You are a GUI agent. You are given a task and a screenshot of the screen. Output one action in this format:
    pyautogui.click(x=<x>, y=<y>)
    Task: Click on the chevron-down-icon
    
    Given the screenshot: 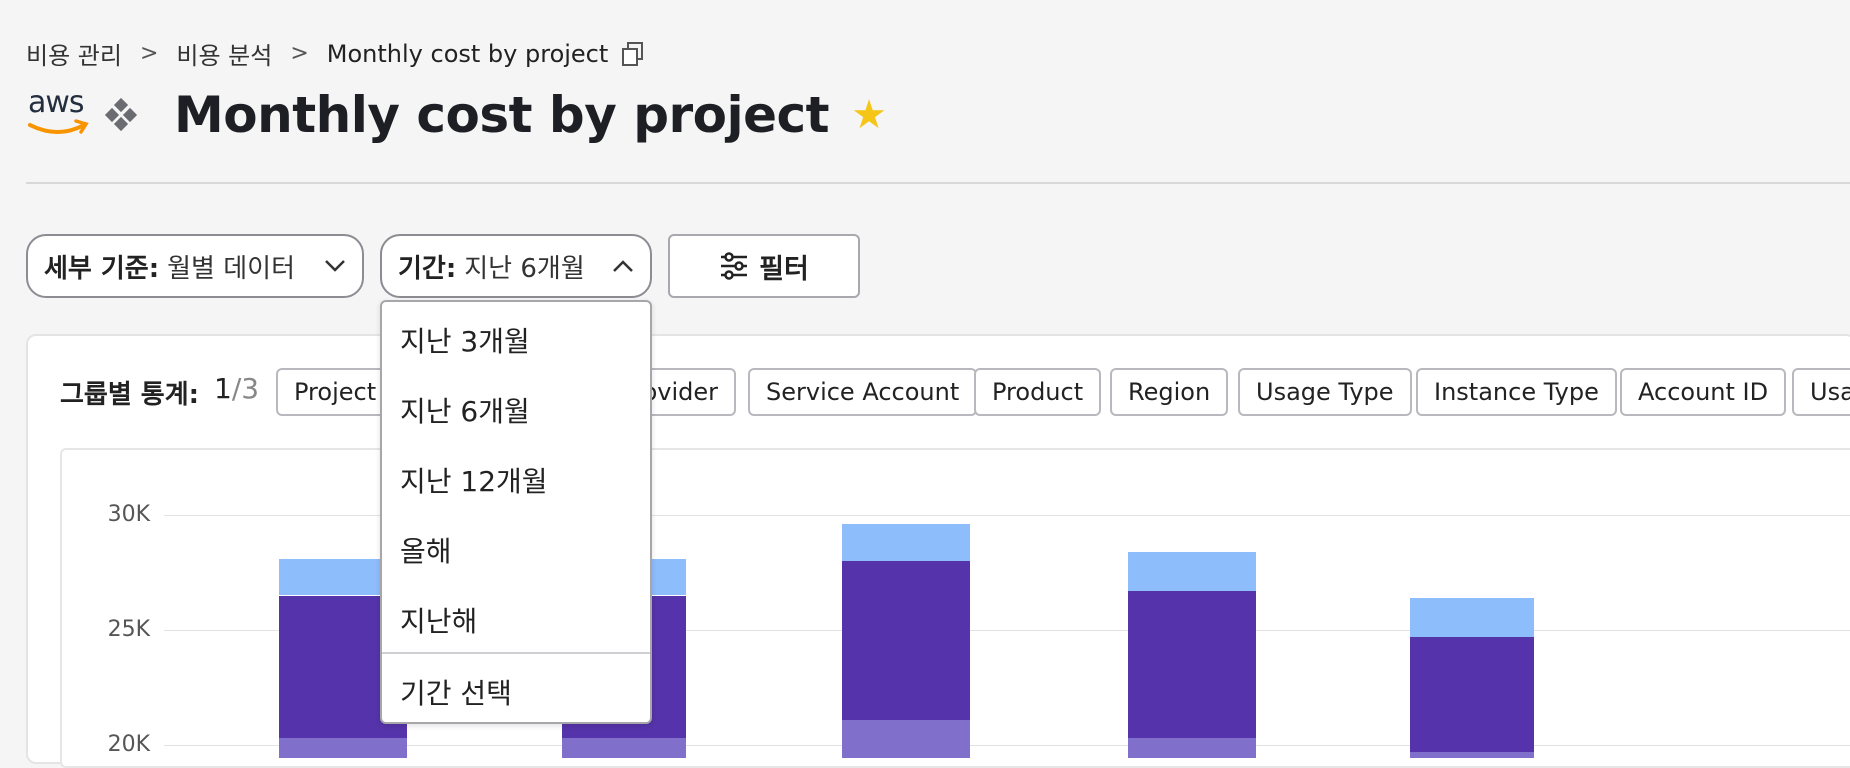 What is the action you would take?
    pyautogui.click(x=335, y=266)
    